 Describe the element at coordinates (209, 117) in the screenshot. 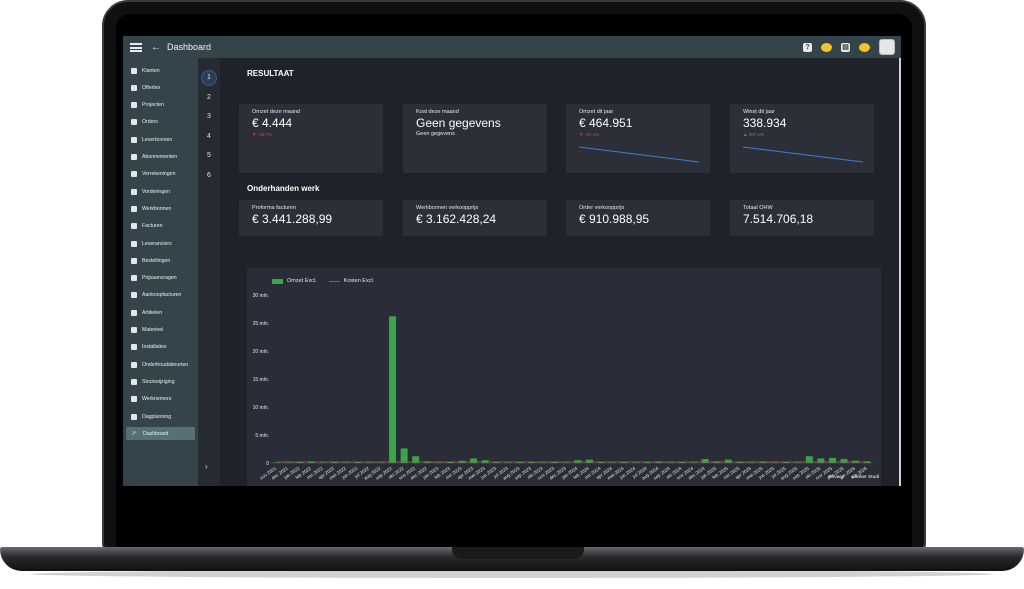

I see `step-3: 3` at that location.